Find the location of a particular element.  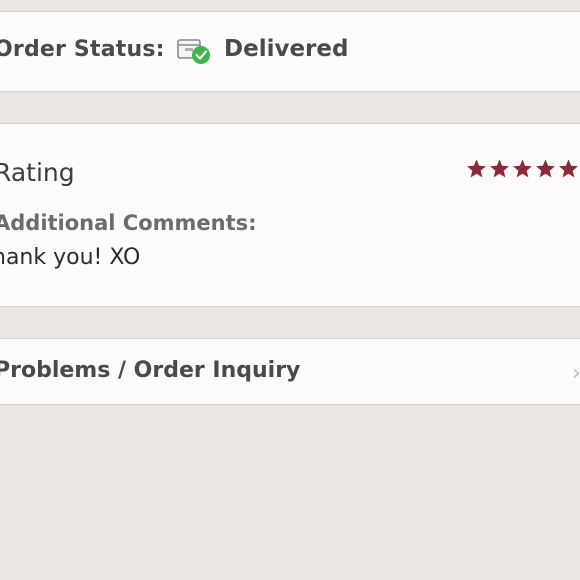

order-status-card: Order Status: Delivered is located at coordinates (290, 51).